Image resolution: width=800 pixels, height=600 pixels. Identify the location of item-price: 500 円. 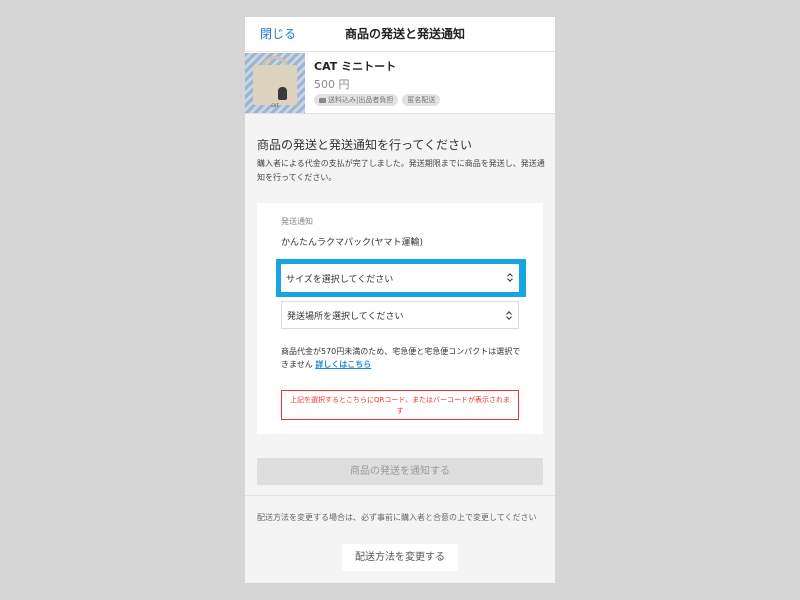
(332, 84).